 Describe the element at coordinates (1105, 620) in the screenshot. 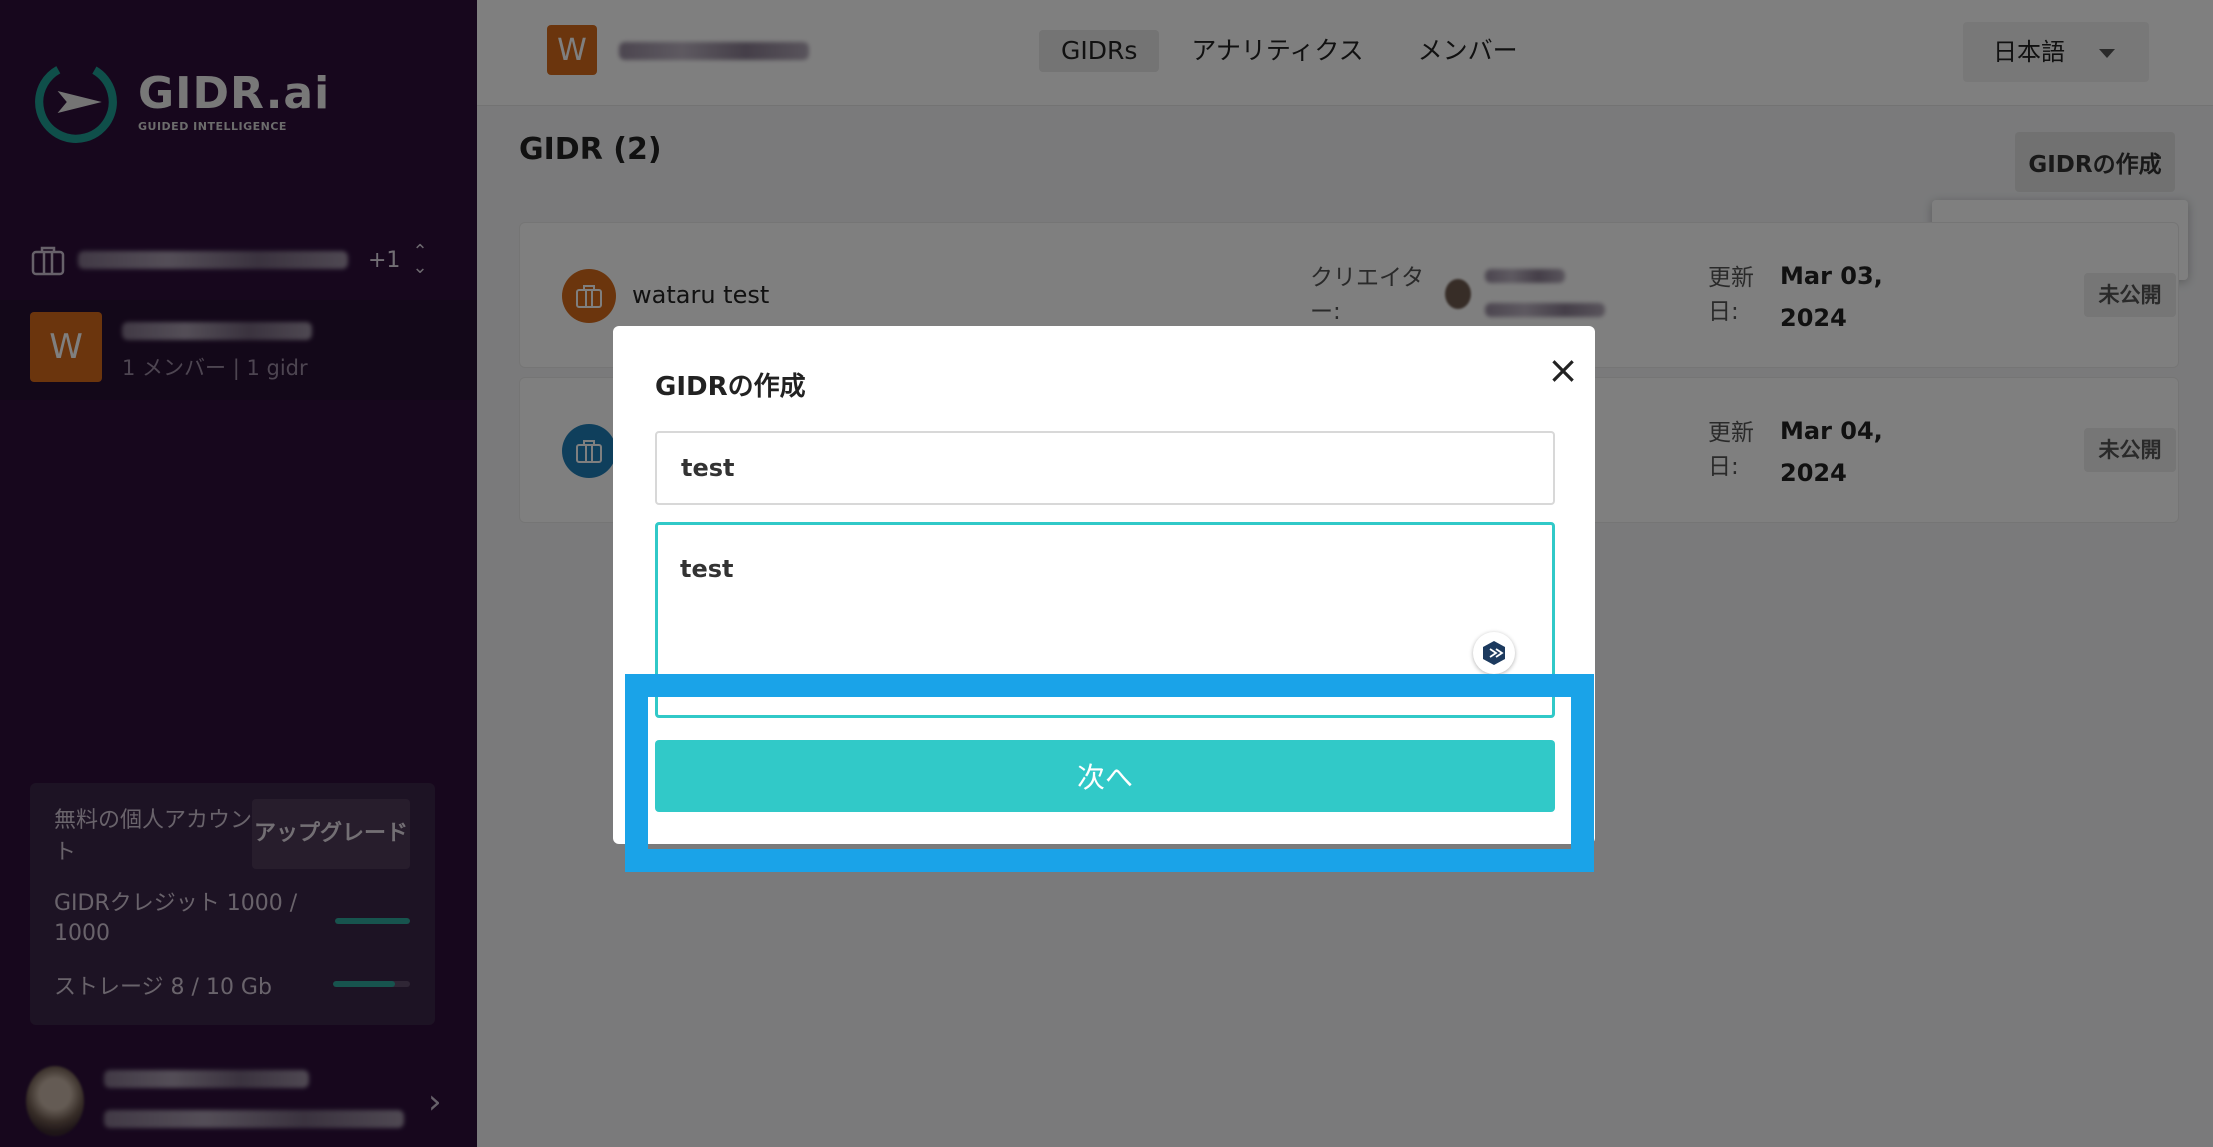

I see `gidr-description-input: test` at that location.